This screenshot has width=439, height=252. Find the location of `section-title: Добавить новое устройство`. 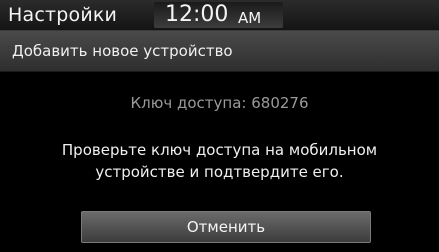

section-title: Добавить новое устройство is located at coordinates (122, 51).